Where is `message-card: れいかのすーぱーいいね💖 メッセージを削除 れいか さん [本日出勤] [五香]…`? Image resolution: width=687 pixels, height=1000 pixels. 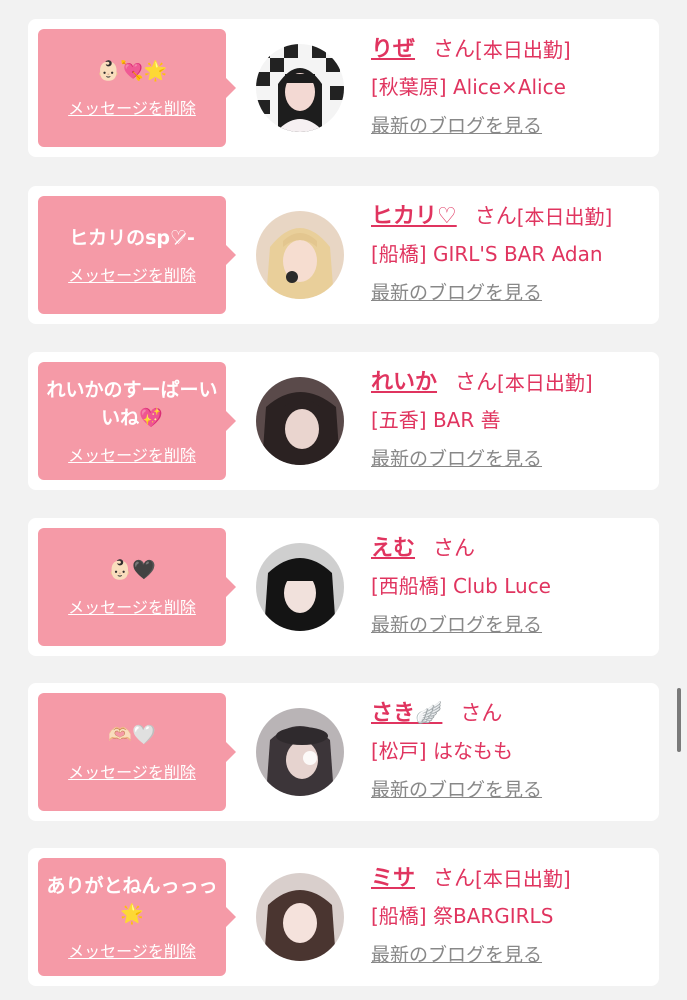 message-card: れいかのすーぱーいいね💖 メッセージを削除 れいか さん [本日出勤] [五香]… is located at coordinates (343, 421).